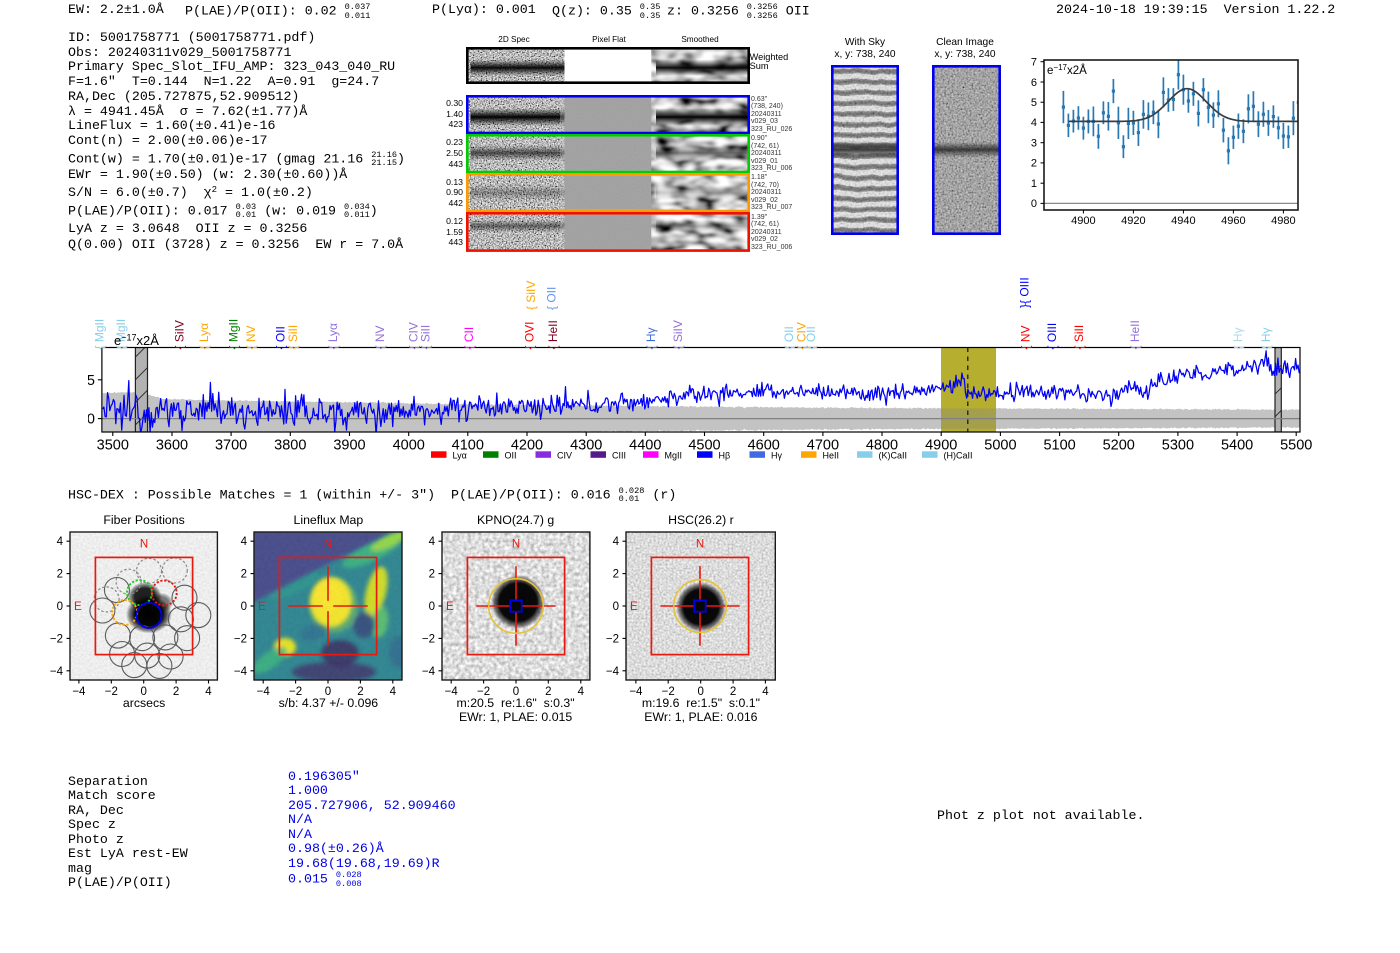 The height and width of the screenshot is (953, 1400). What do you see at coordinates (511, 456) in the screenshot?
I see `svg-text: OII` at bounding box center [511, 456].